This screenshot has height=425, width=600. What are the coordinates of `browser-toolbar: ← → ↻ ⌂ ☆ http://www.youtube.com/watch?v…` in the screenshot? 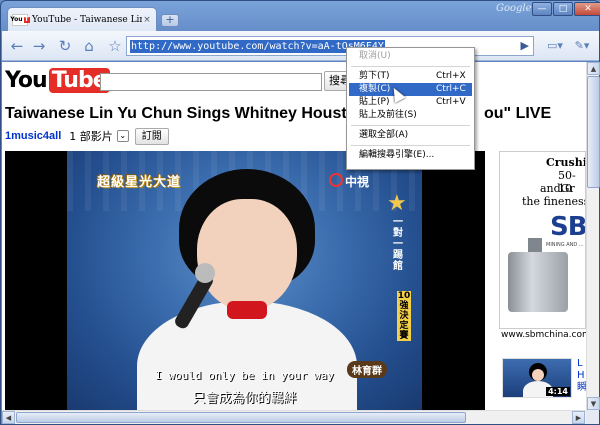 It's located at (300, 46).